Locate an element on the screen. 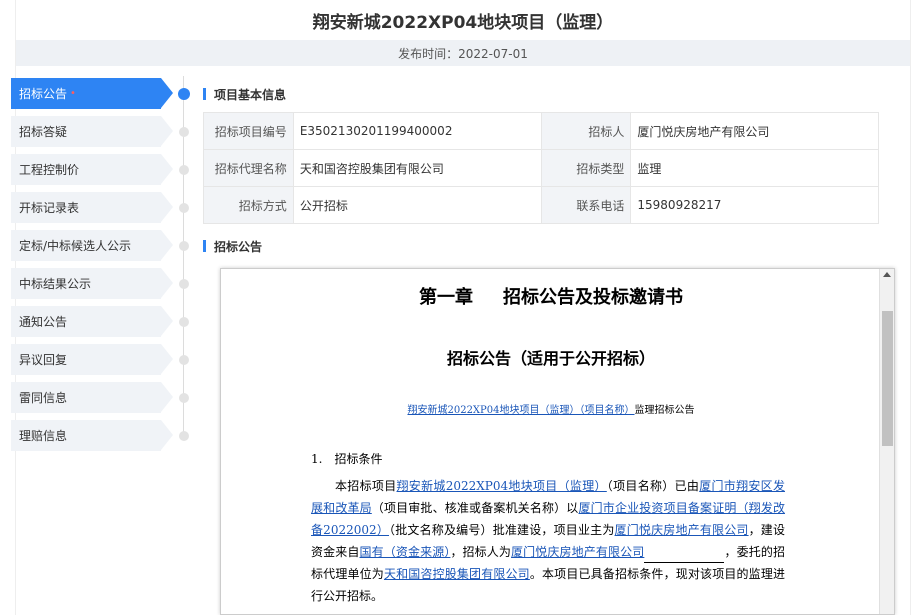  sidebar-tab: 通知公告 is located at coordinates (92, 321).